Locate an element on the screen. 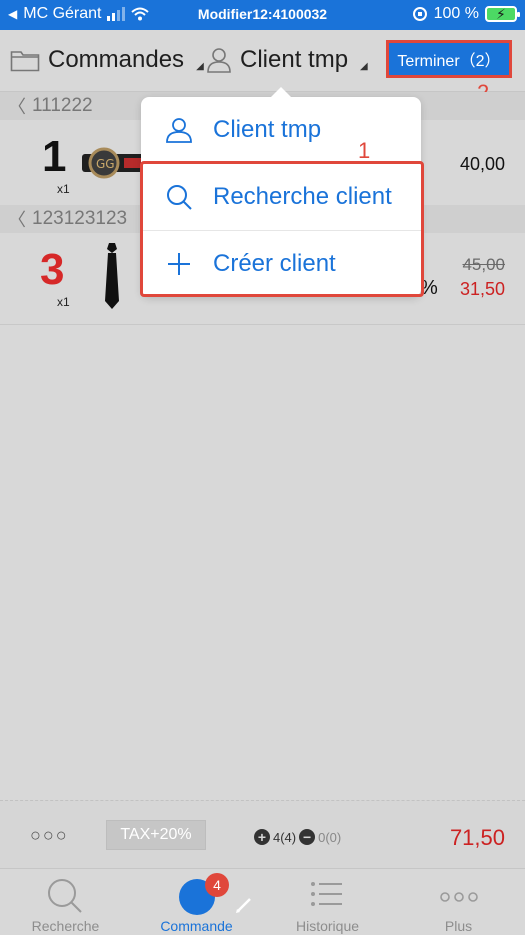  toolbar: Commandes ◢ Client tmp ◢ Terminer（2） is located at coordinates (262, 61).